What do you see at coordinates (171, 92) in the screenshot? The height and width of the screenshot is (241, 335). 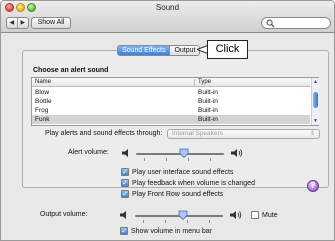 I see `table-row: Blow Built-in` at bounding box center [171, 92].